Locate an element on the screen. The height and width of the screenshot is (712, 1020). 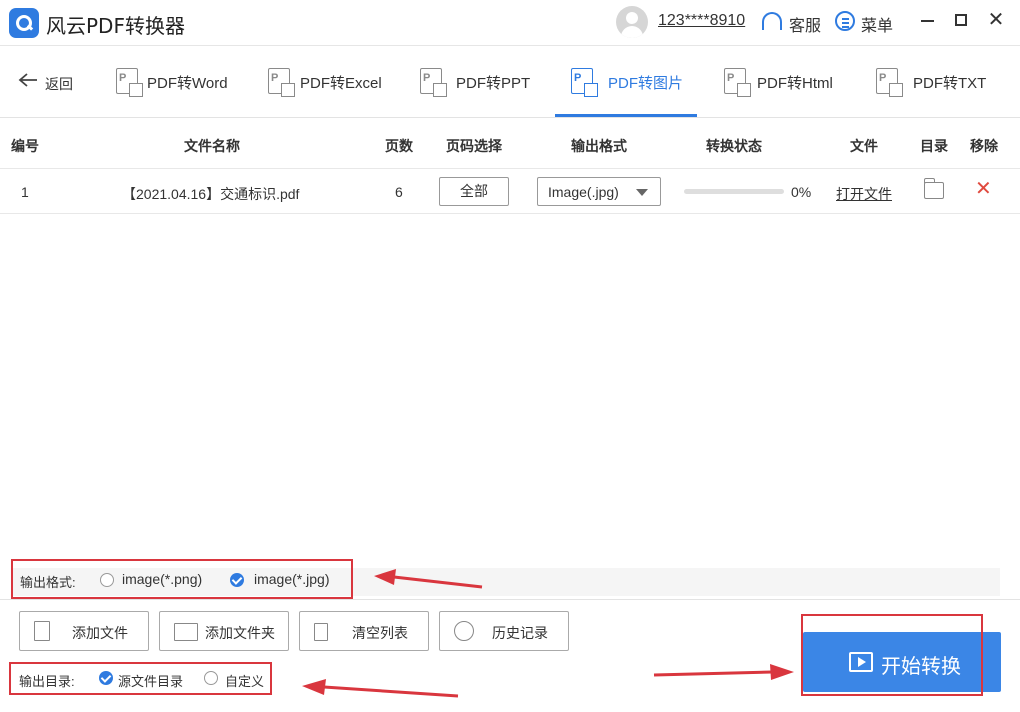
col-page-select: 页码选择 is located at coordinates (474, 147).